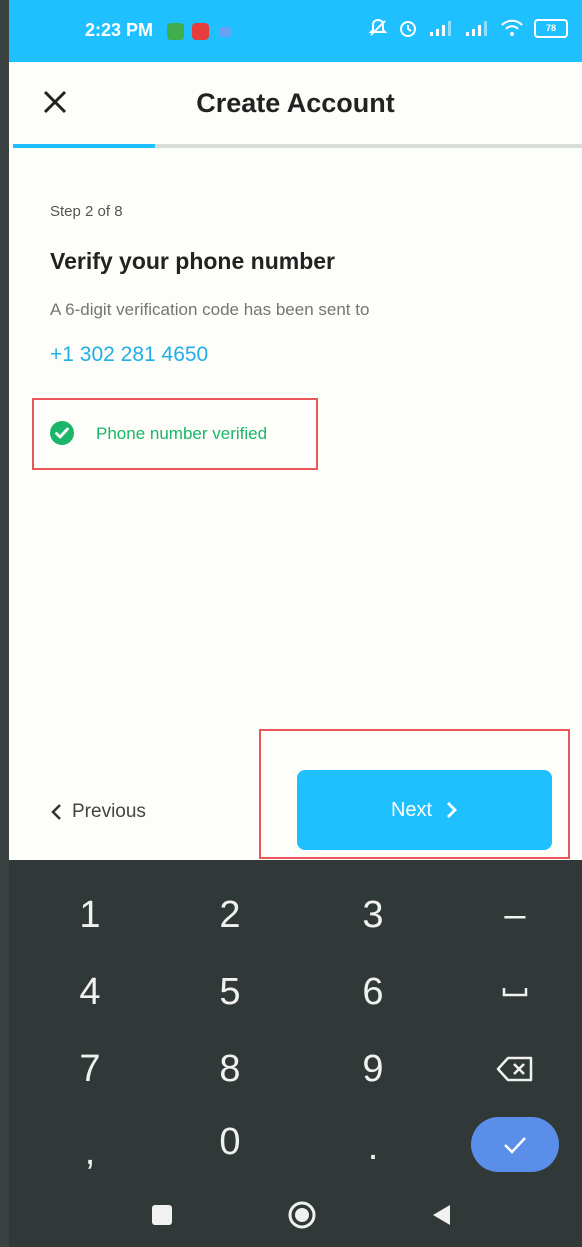 This screenshot has width=582, height=1247. I want to click on chevron-right-icon, so click(452, 810).